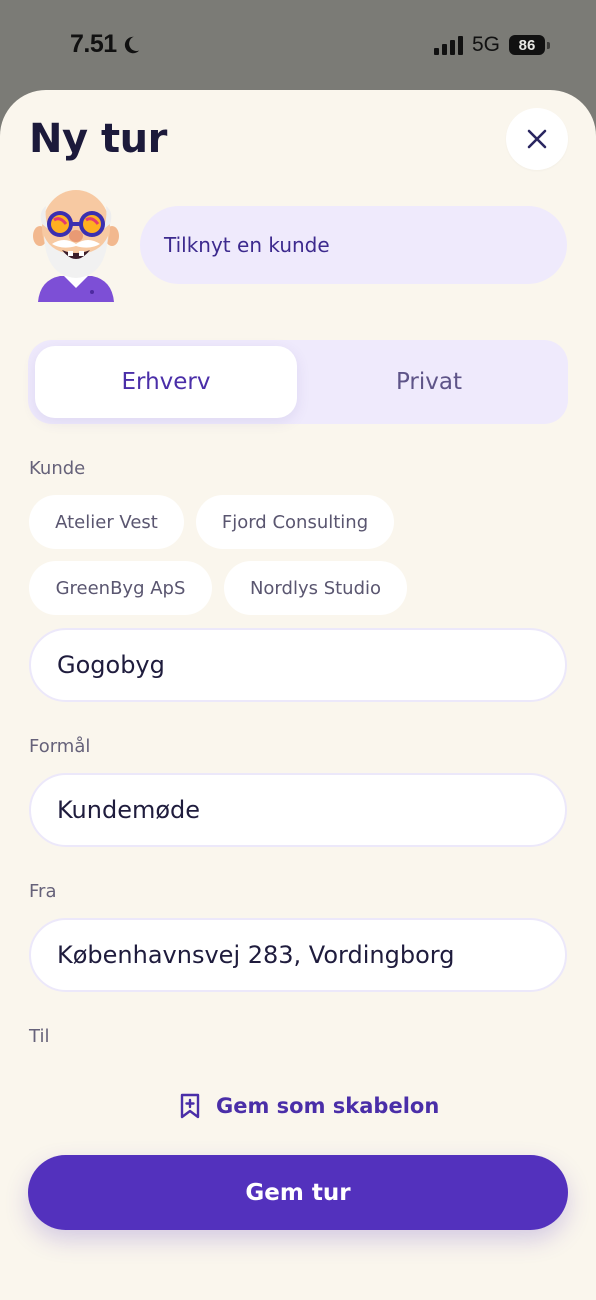 This screenshot has width=596, height=1300. What do you see at coordinates (43, 891) in the screenshot?
I see `from-label: Fra` at bounding box center [43, 891].